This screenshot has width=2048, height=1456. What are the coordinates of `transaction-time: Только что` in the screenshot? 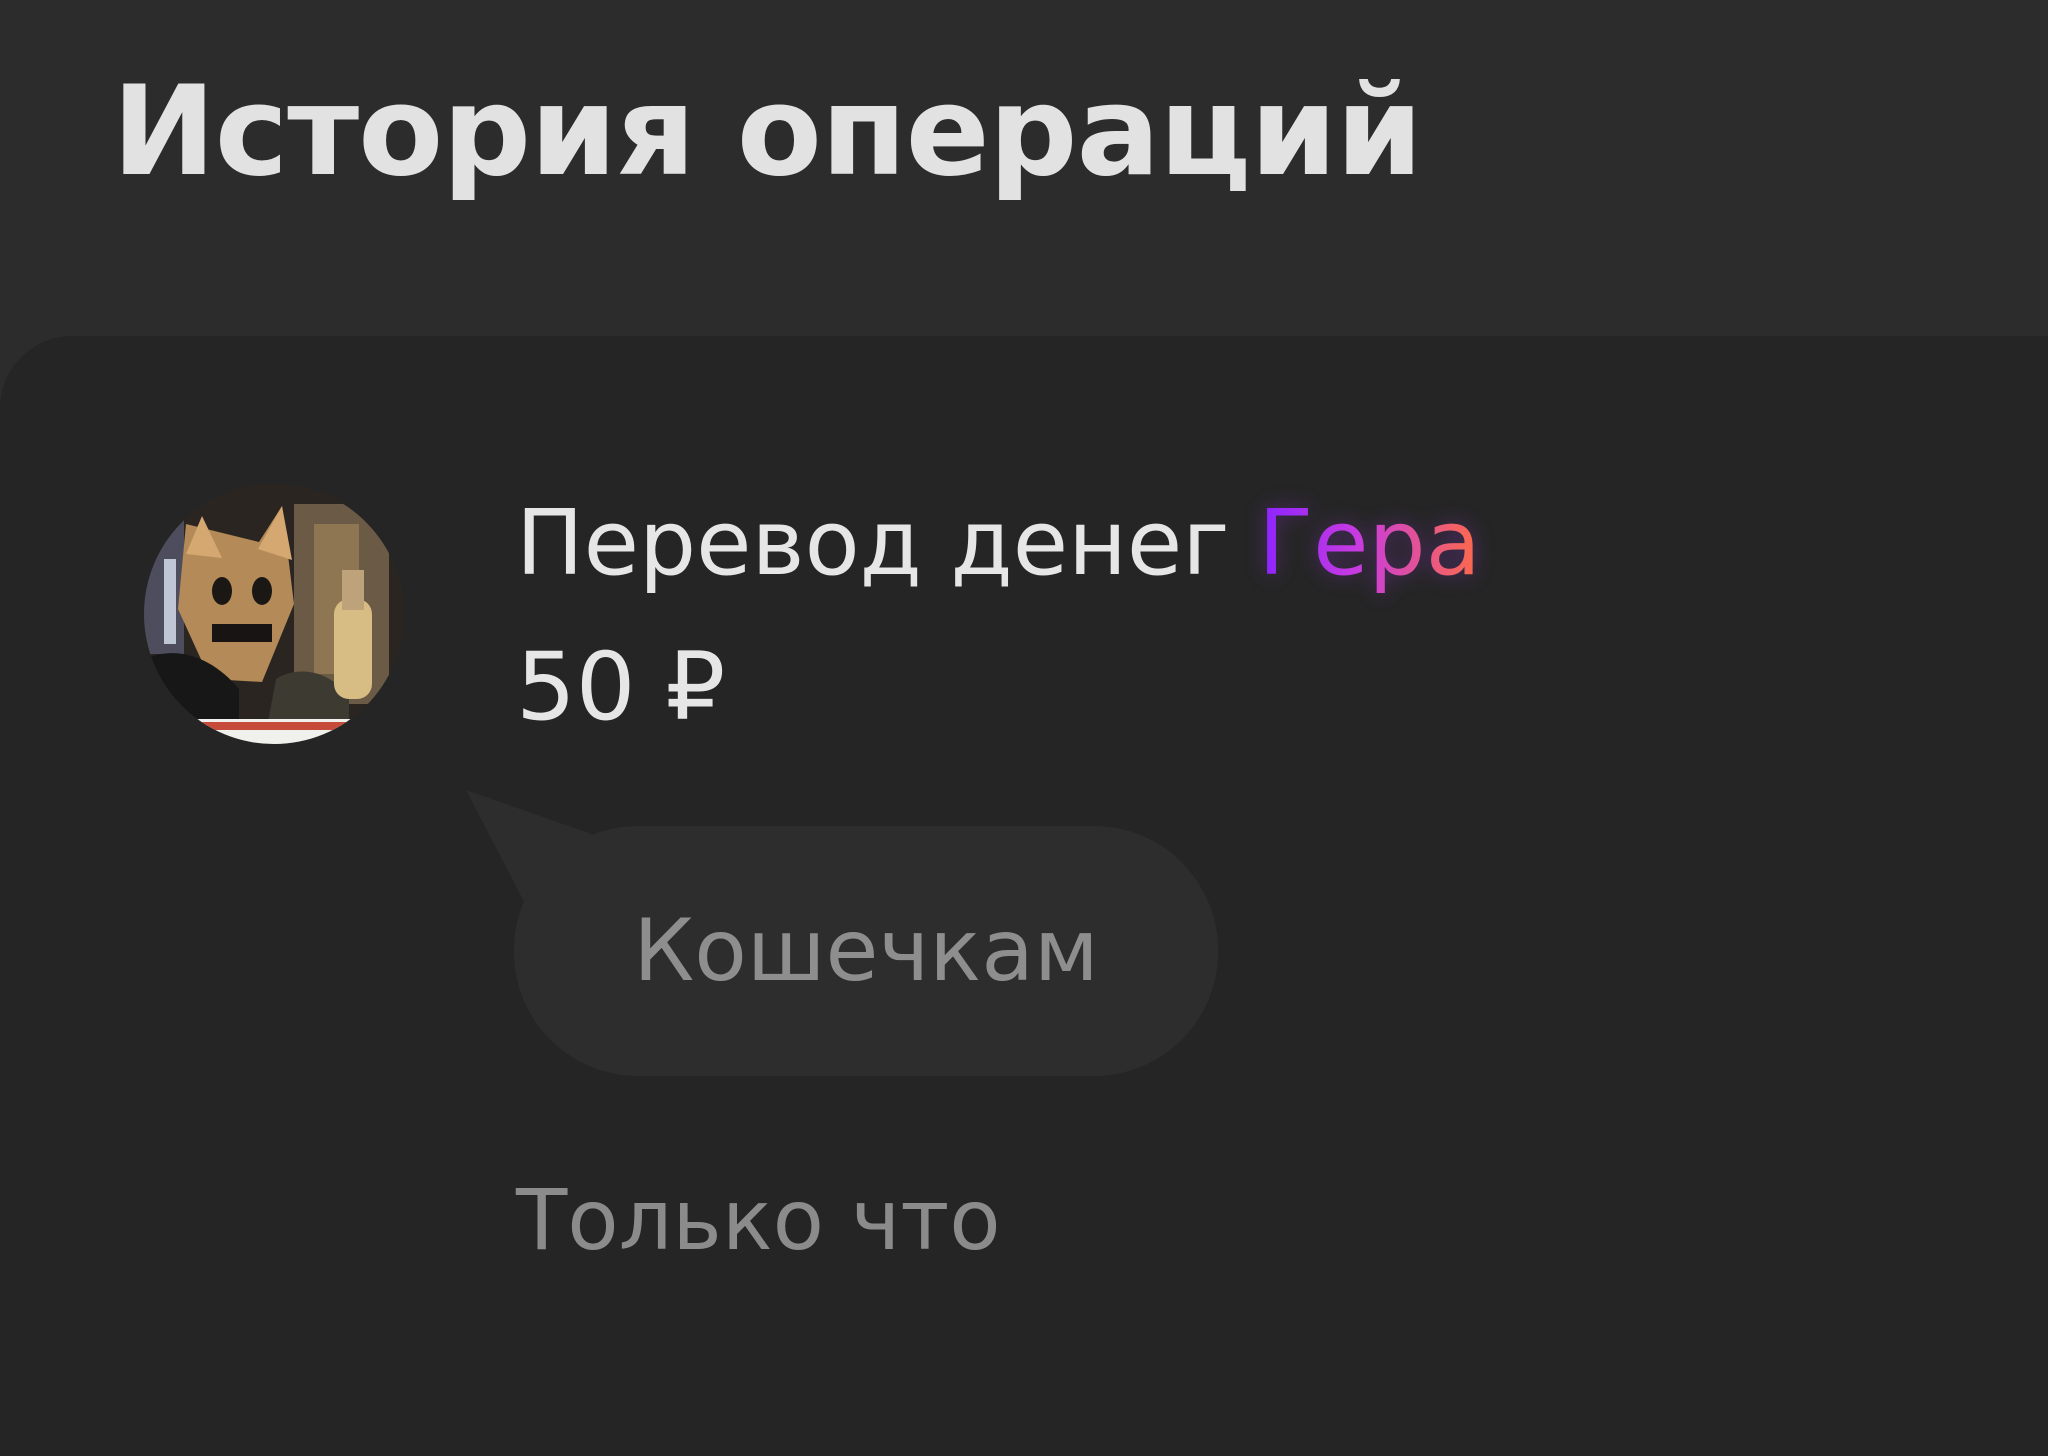 It's located at (758, 1220).